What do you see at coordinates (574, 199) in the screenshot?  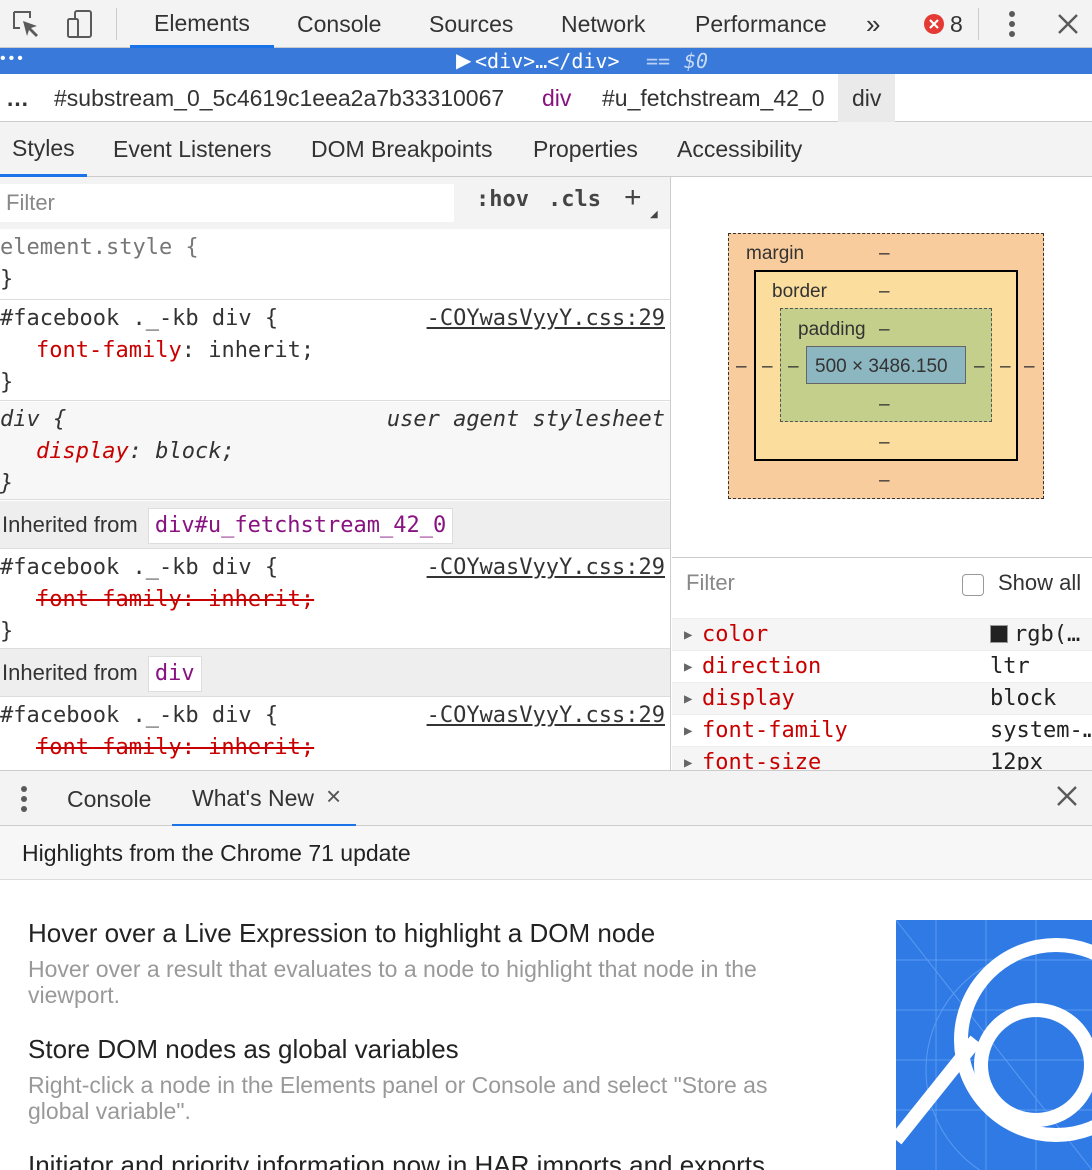 I see `class-toggle-button: .cls` at bounding box center [574, 199].